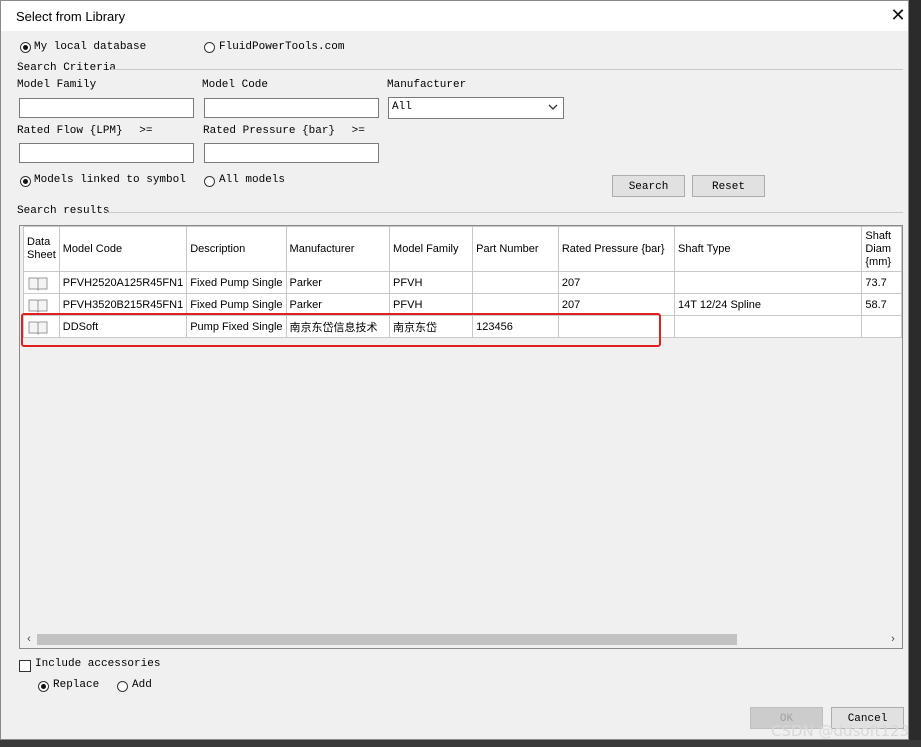 The width and height of the screenshot is (921, 747). What do you see at coordinates (881, 249) in the screenshot?
I see `column-header: Shaft Diam {mm}` at bounding box center [881, 249].